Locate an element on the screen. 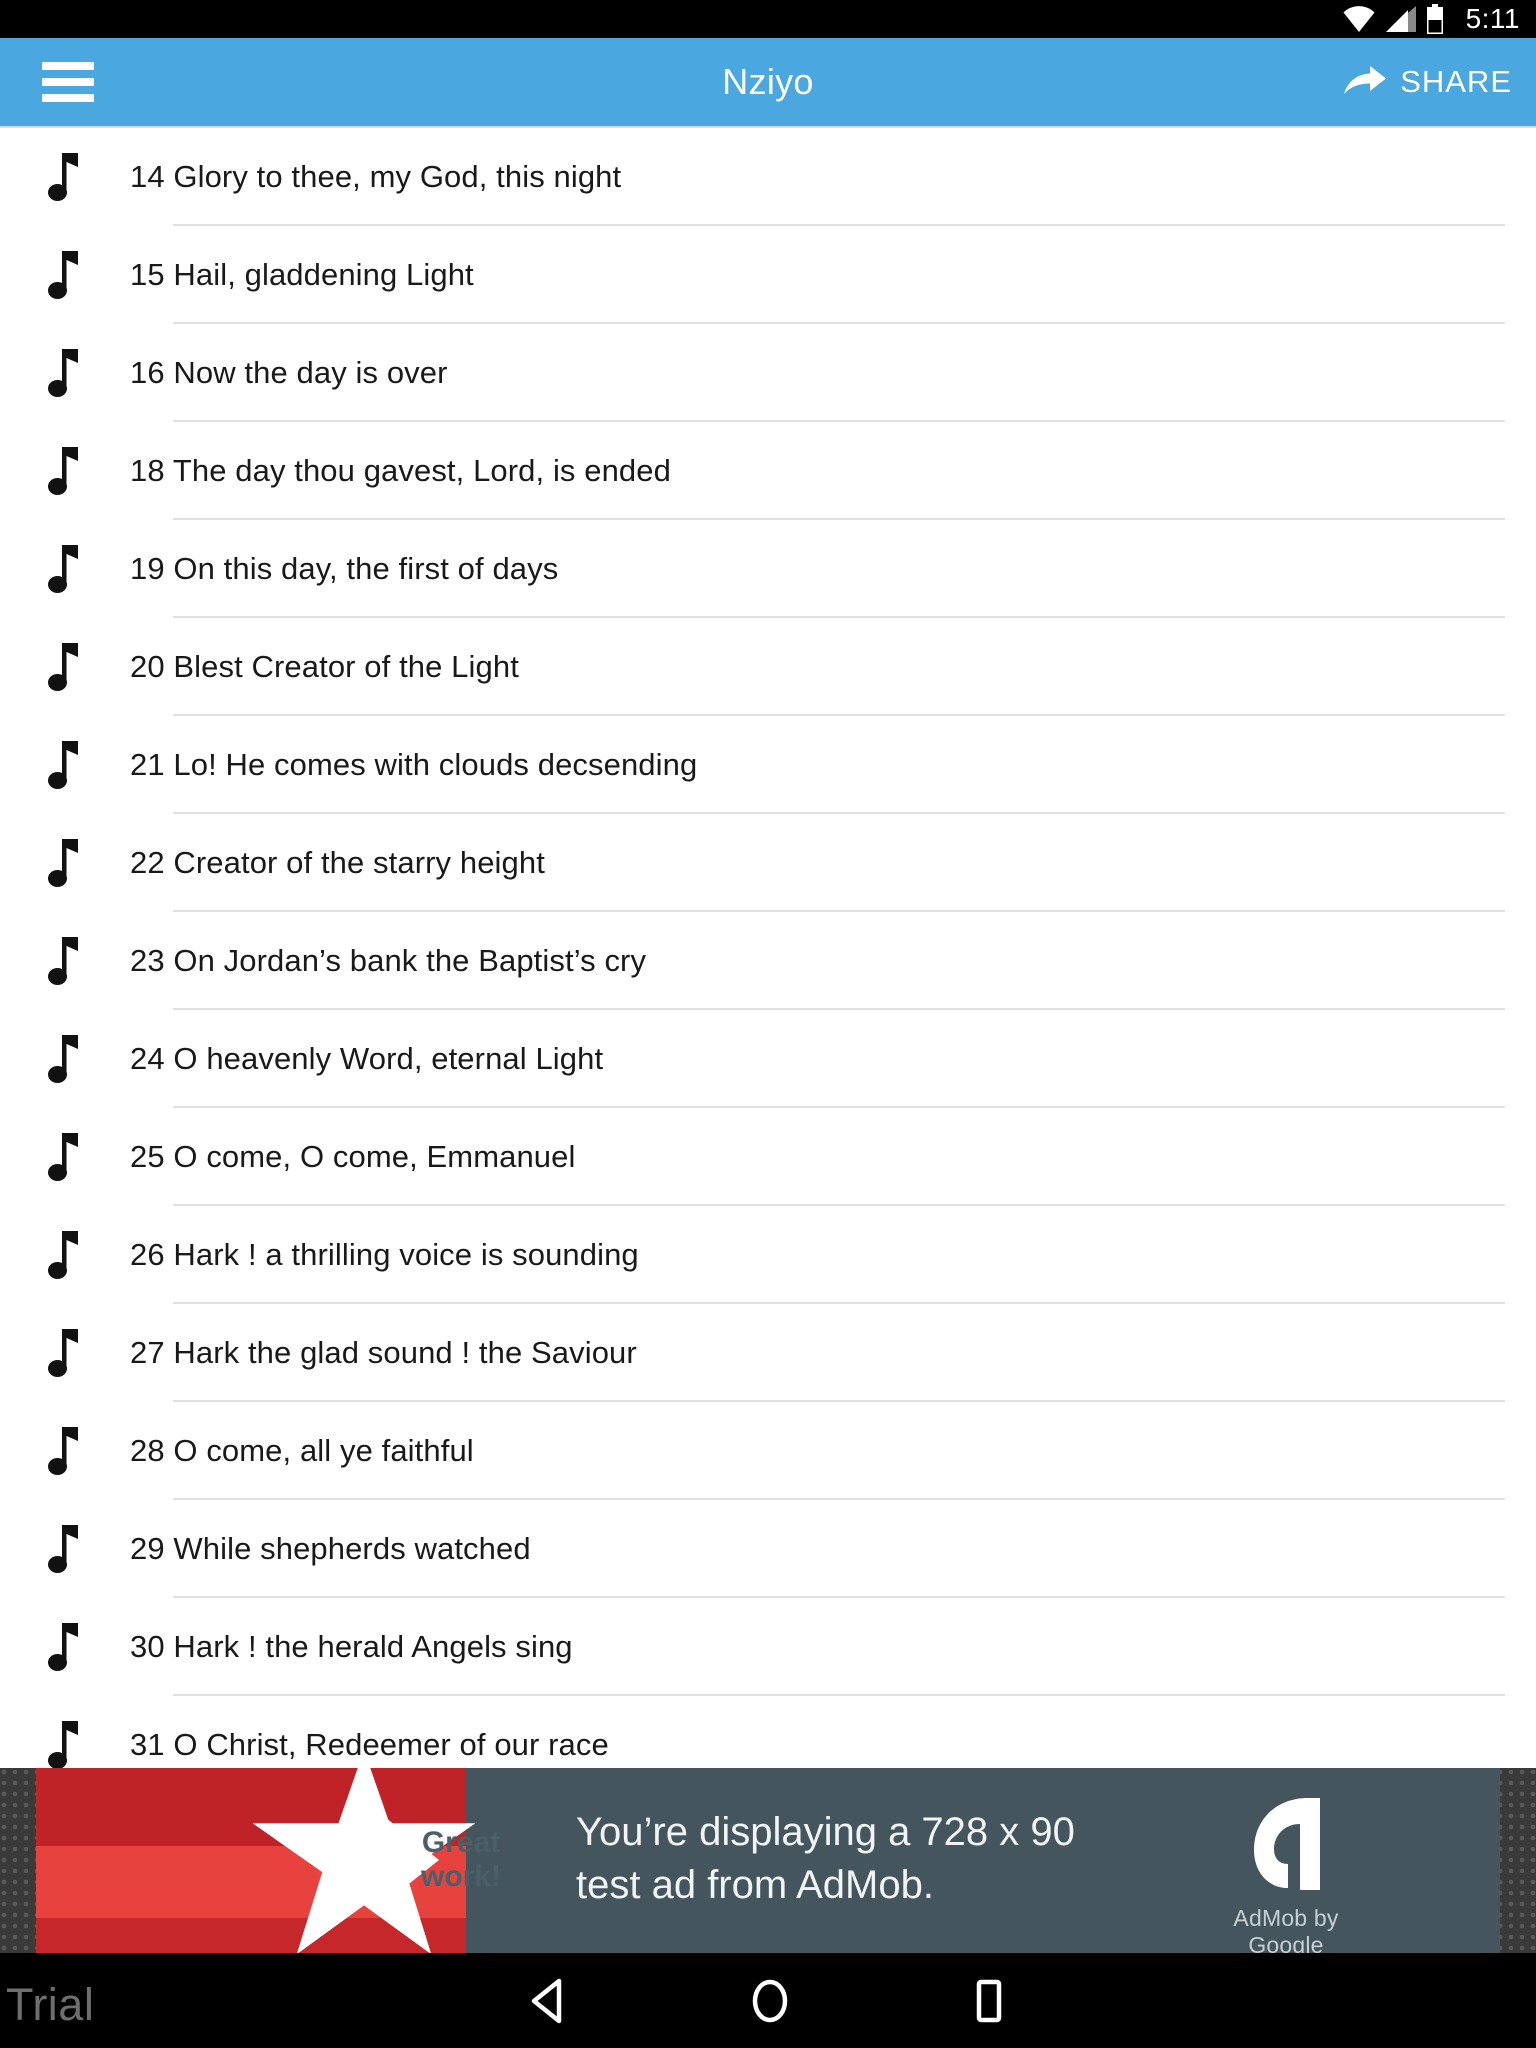 The width and height of the screenshot is (1536, 2048). ad-badge-line-2: work! is located at coordinates (460, 1876).